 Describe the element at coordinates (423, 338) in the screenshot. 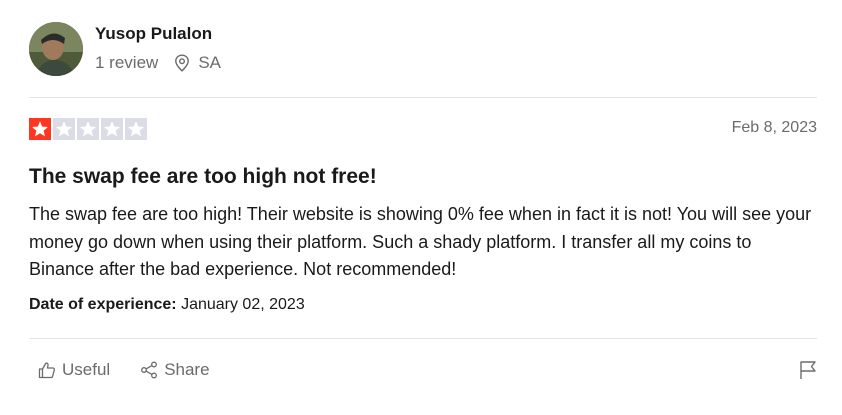

I see `footer-divider` at that location.